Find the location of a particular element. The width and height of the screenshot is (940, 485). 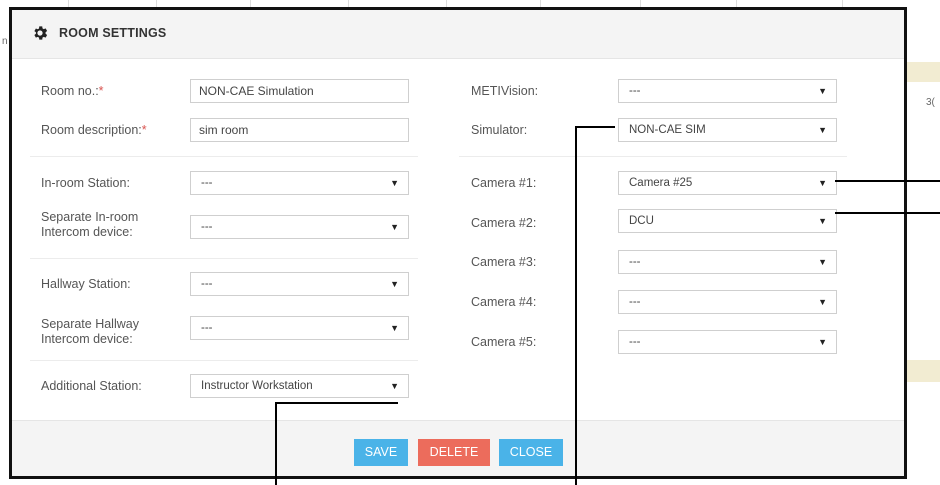

delete-button: DELETE is located at coordinates (454, 452).